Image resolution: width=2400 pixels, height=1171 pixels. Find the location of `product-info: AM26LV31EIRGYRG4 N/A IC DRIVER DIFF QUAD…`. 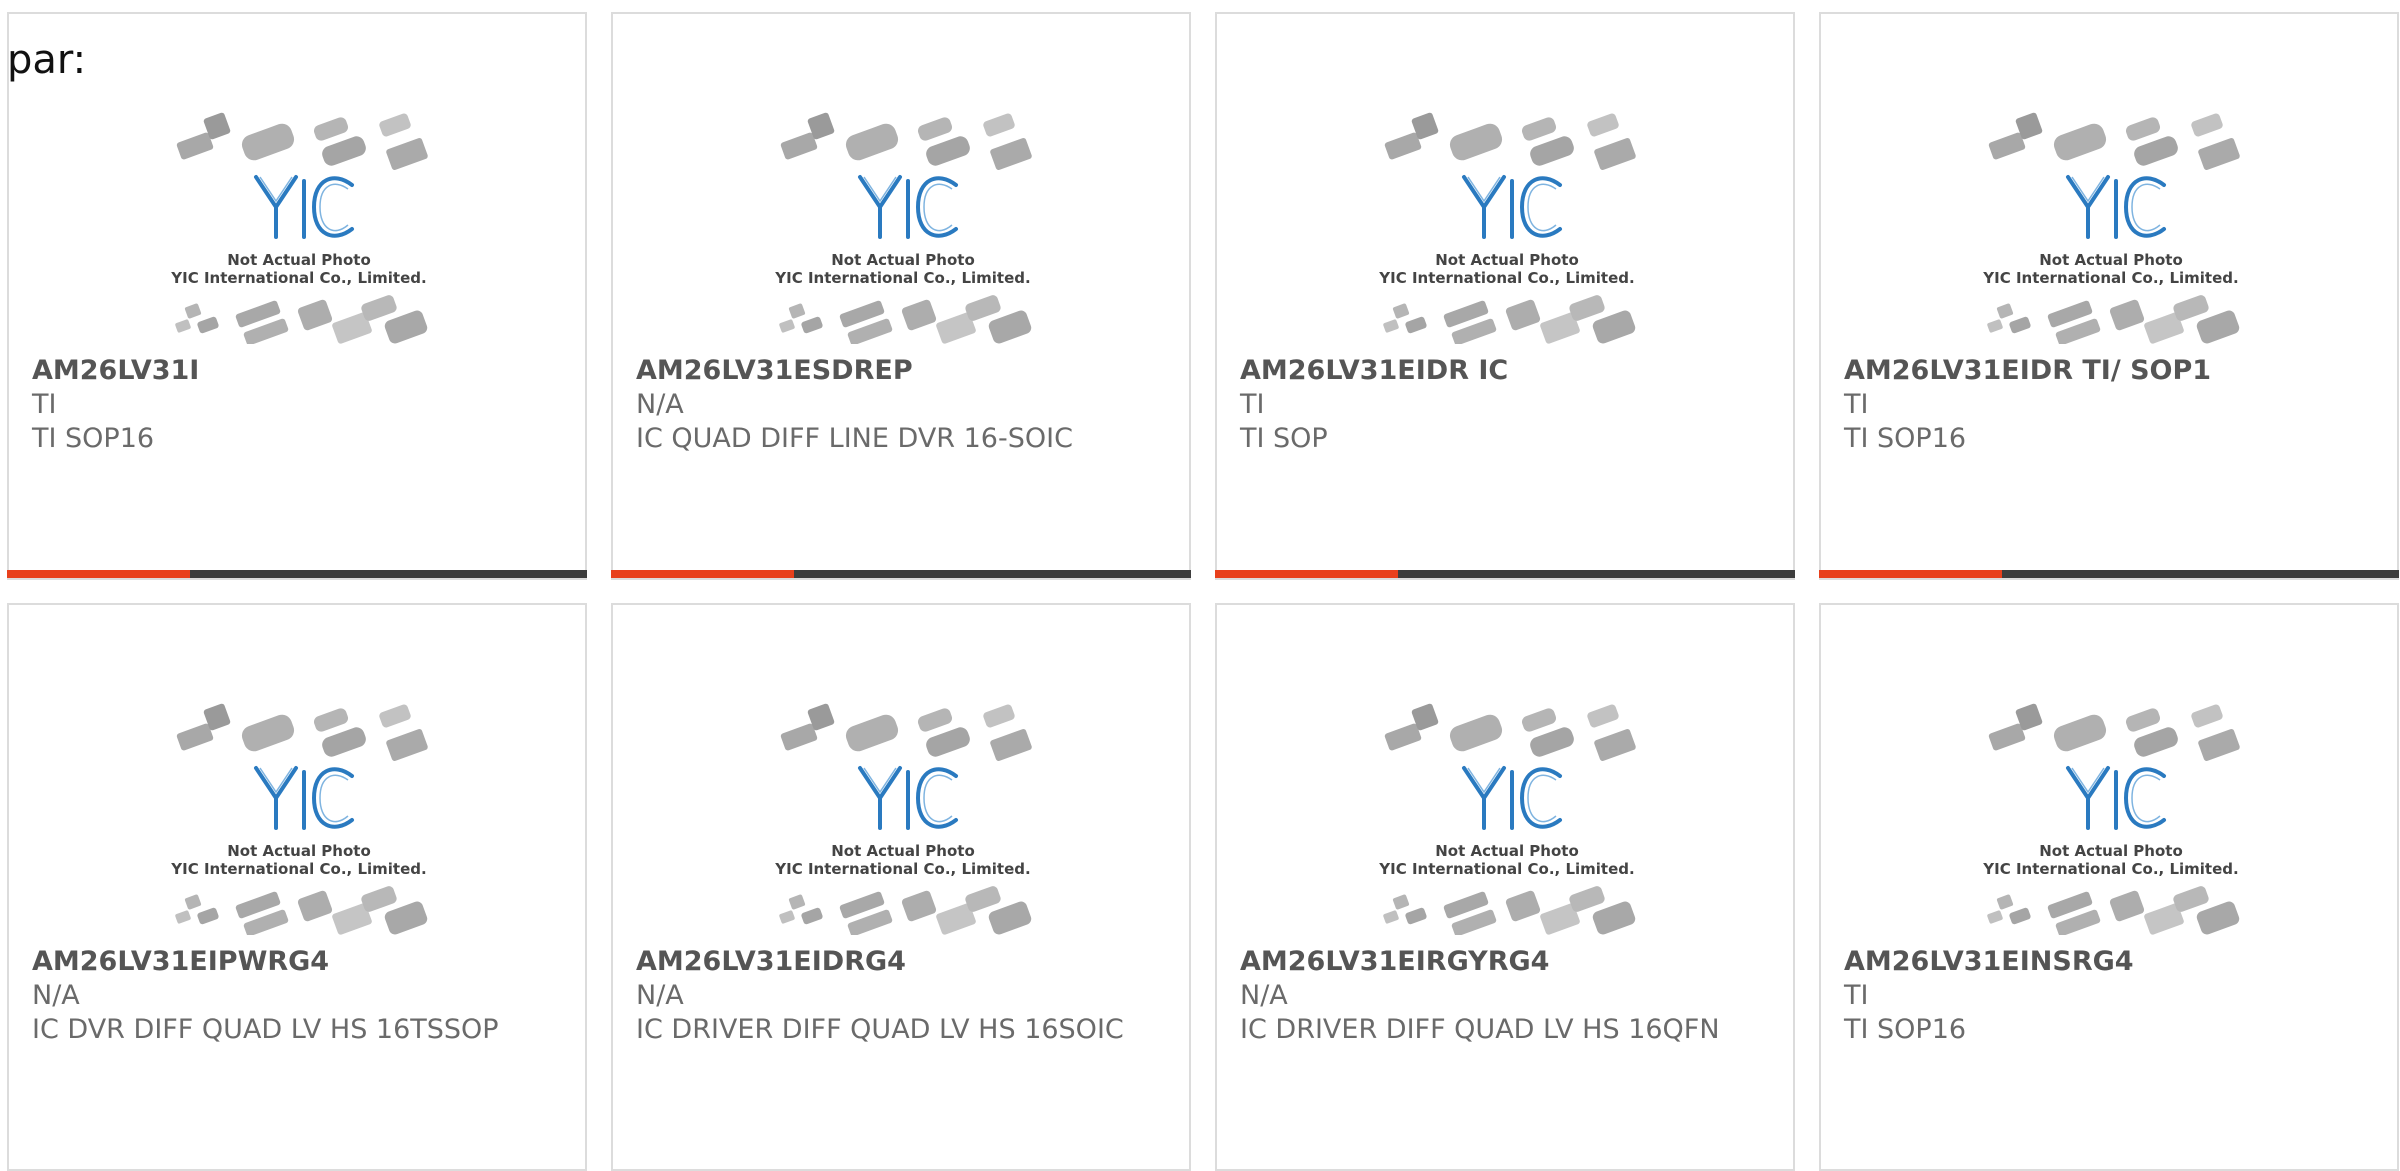

product-info: AM26LV31EIRGYRG4 N/A IC DRIVER DIFF QUAD… is located at coordinates (1506, 996).